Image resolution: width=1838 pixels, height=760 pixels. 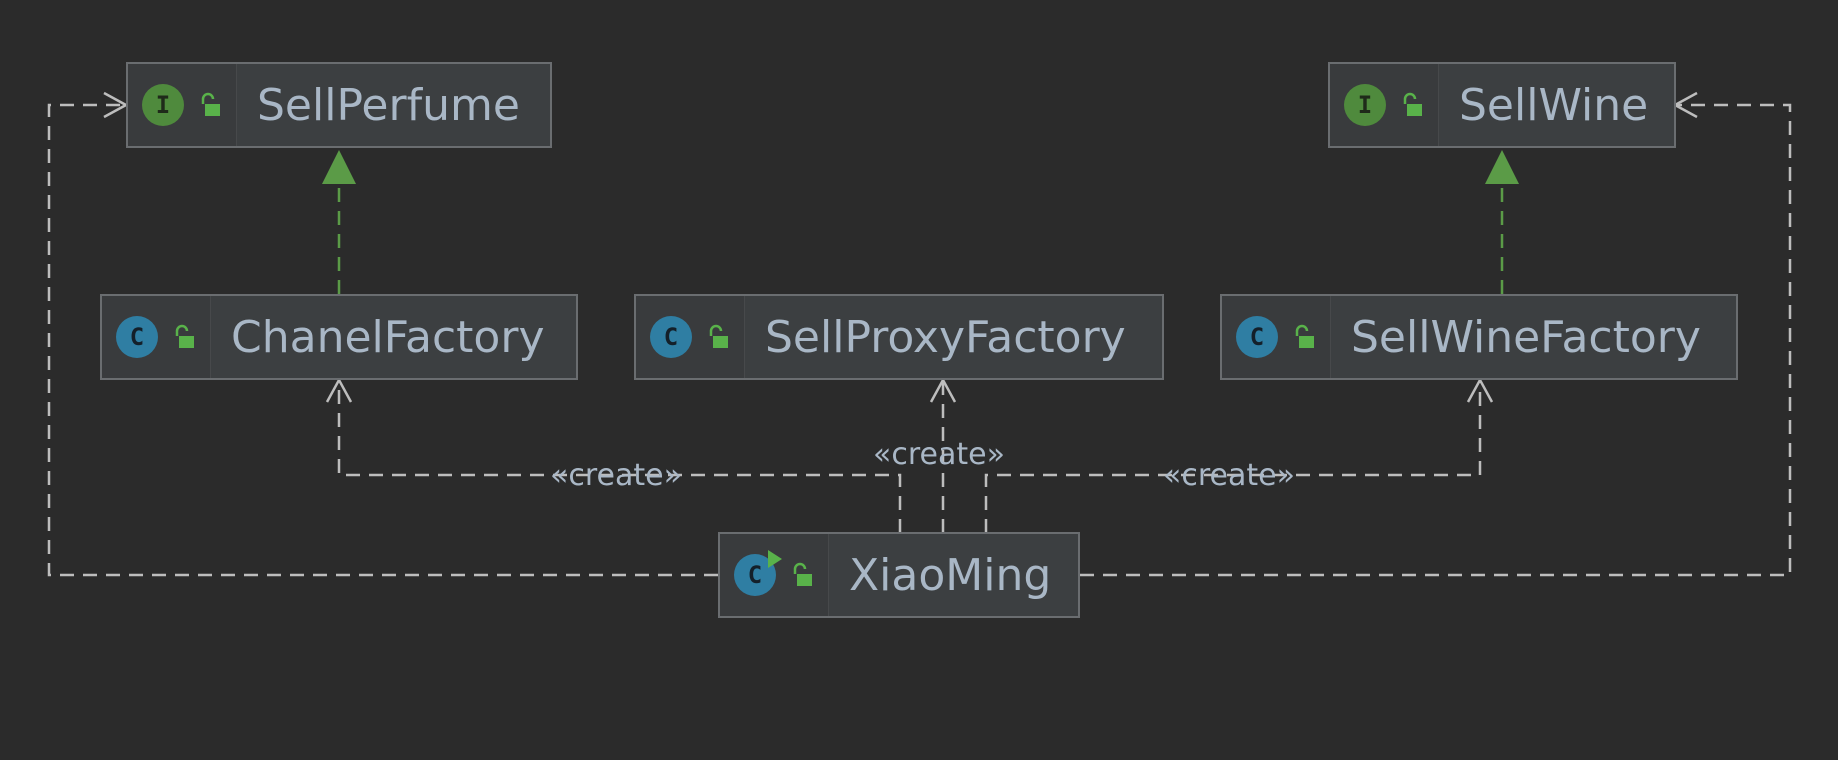 What do you see at coordinates (1502, 167) in the screenshot?
I see `triangle-arrowhead-sellwine` at bounding box center [1502, 167].